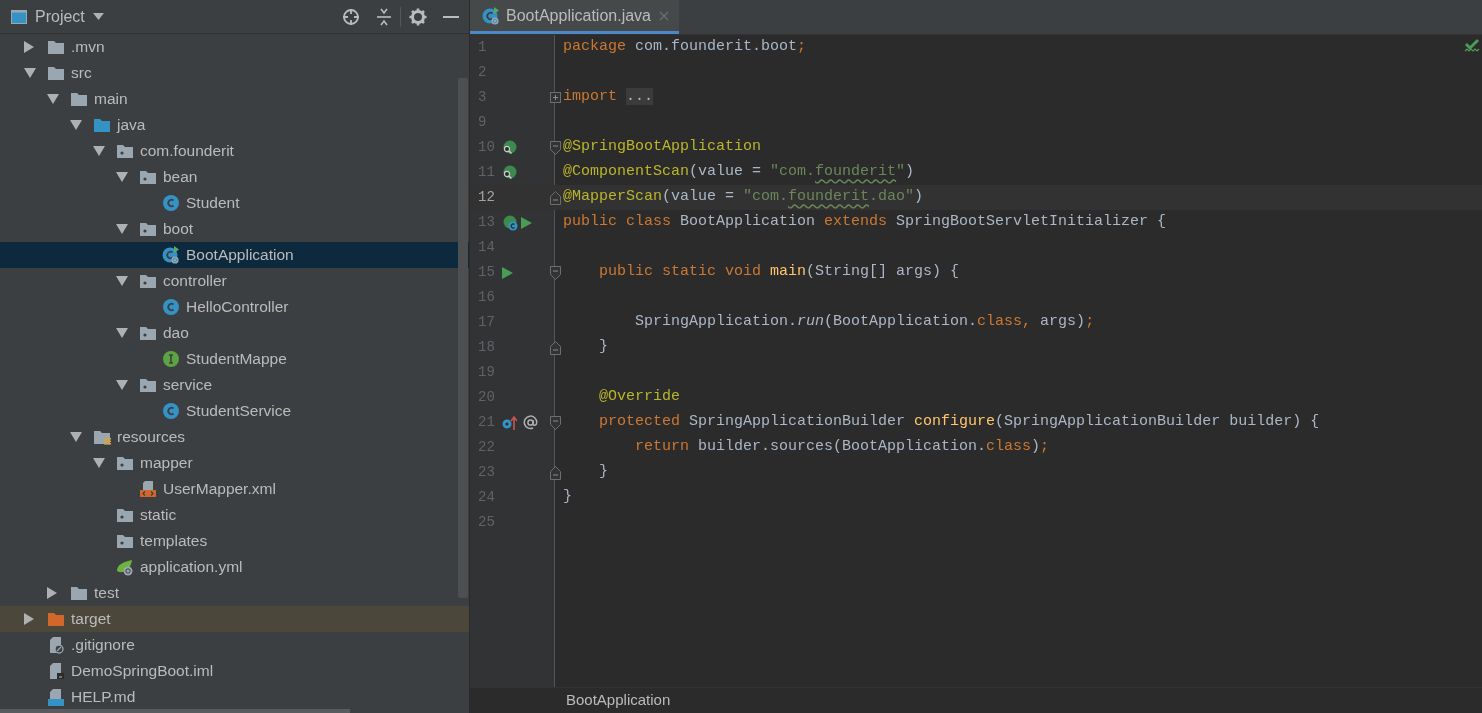  What do you see at coordinates (60, 16) in the screenshot?
I see `panel-title: Project` at bounding box center [60, 16].